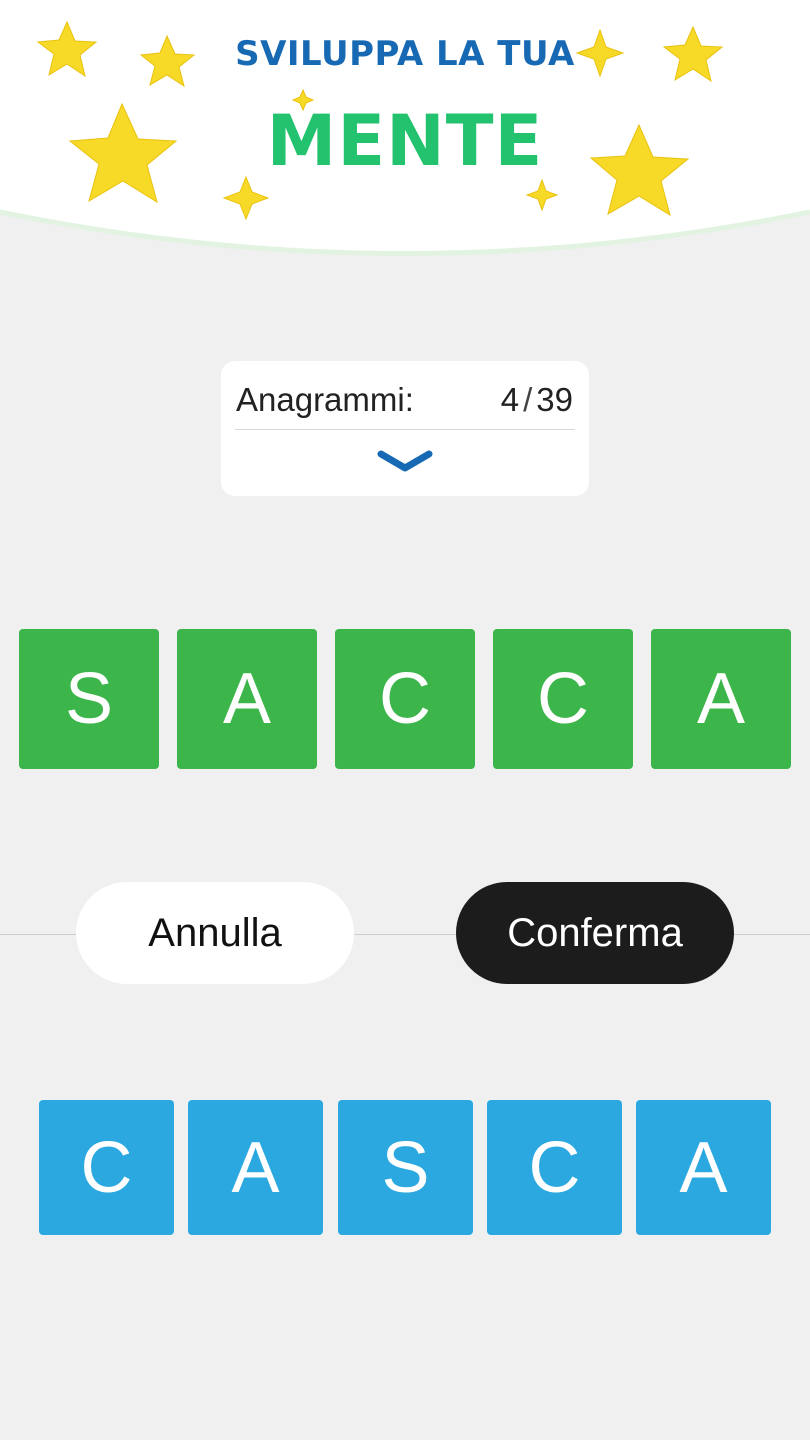  Describe the element at coordinates (405, 54) in the screenshot. I see `banner-title-line1: SVILUPPA LA TUA` at that location.